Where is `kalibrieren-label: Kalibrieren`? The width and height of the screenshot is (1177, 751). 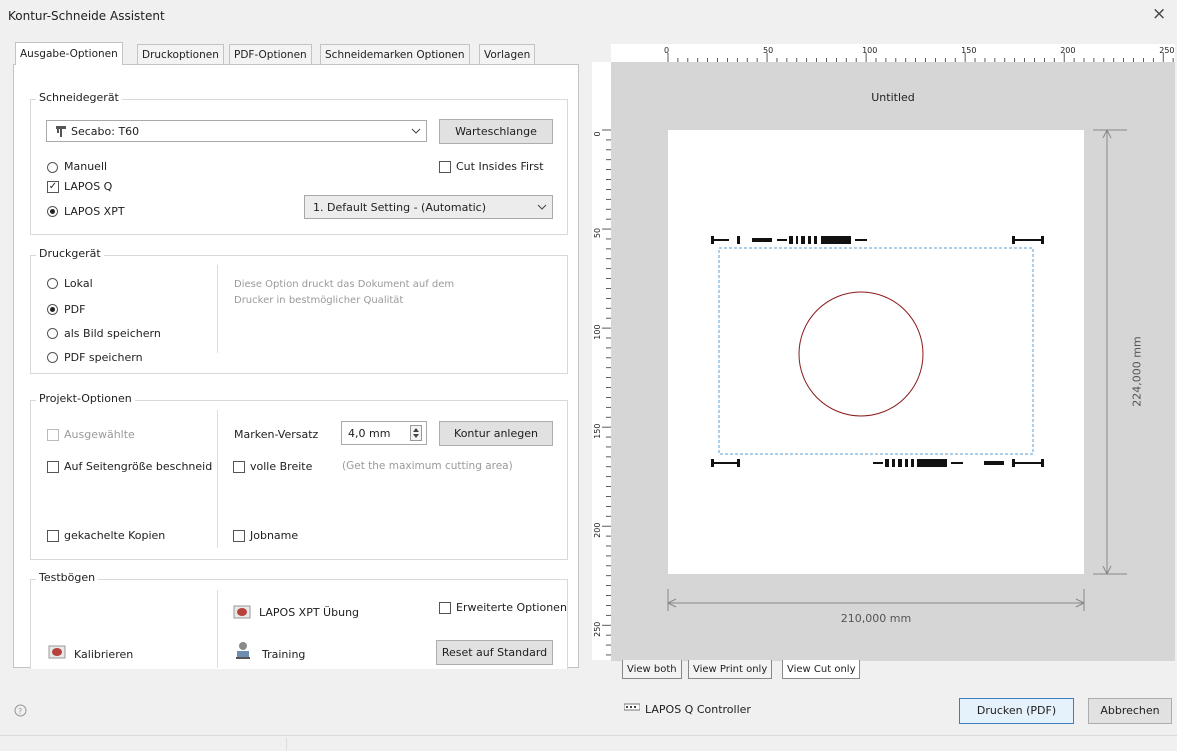
kalibrieren-label: Kalibrieren is located at coordinates (103, 654).